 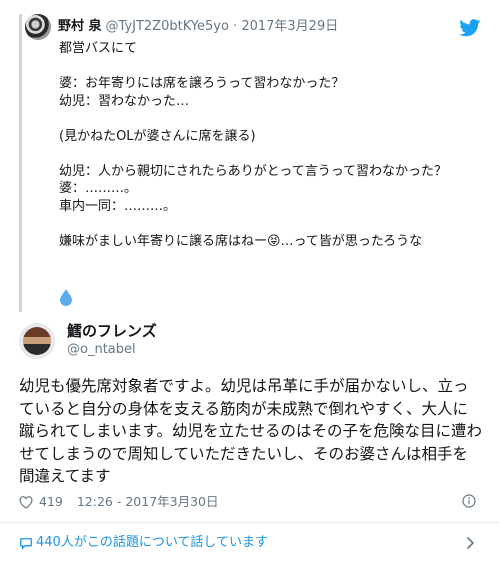 What do you see at coordinates (38, 27) in the screenshot?
I see `quoted-user-avatar` at bounding box center [38, 27].